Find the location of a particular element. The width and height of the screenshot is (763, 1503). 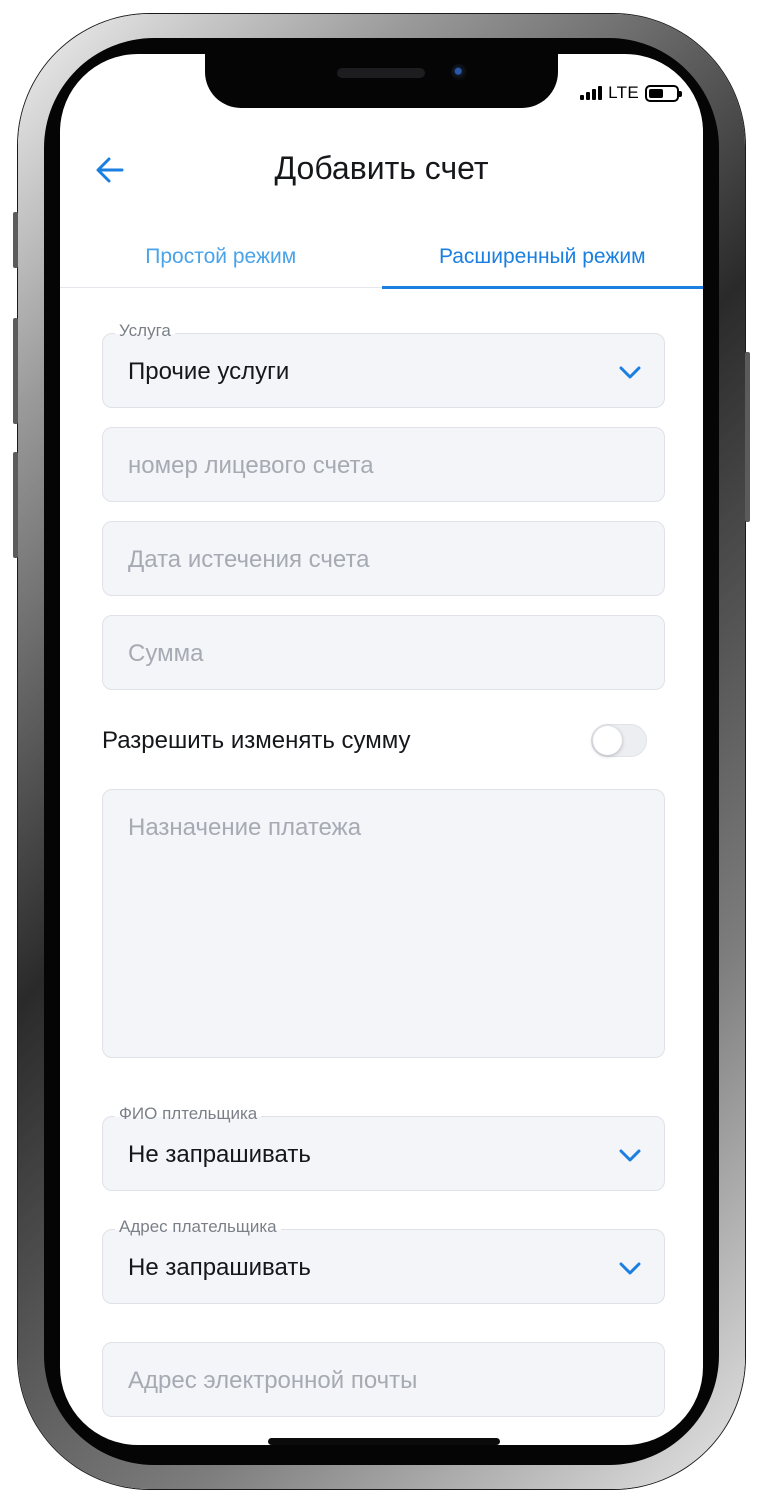

status-bar: LTE is located at coordinates (631, 93).